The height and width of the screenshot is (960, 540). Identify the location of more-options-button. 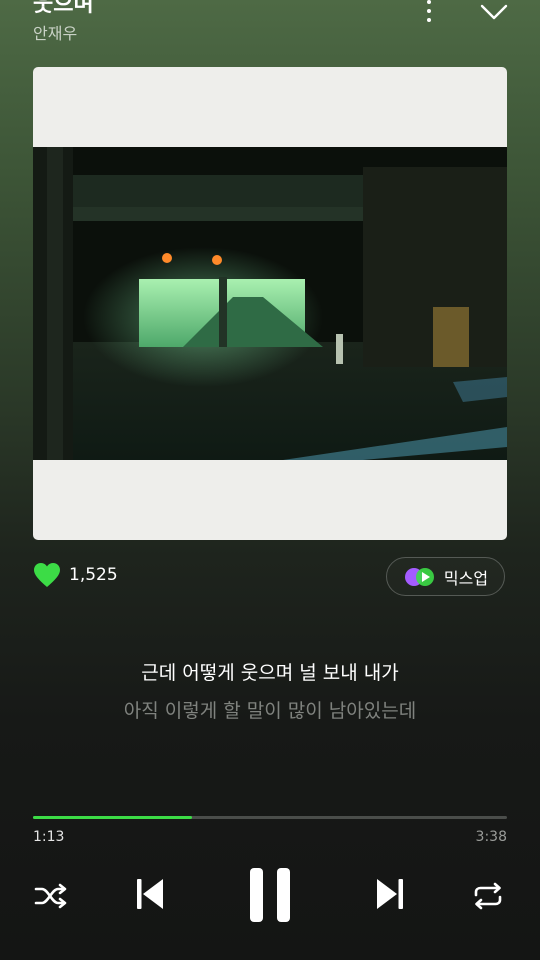
(429, 12).